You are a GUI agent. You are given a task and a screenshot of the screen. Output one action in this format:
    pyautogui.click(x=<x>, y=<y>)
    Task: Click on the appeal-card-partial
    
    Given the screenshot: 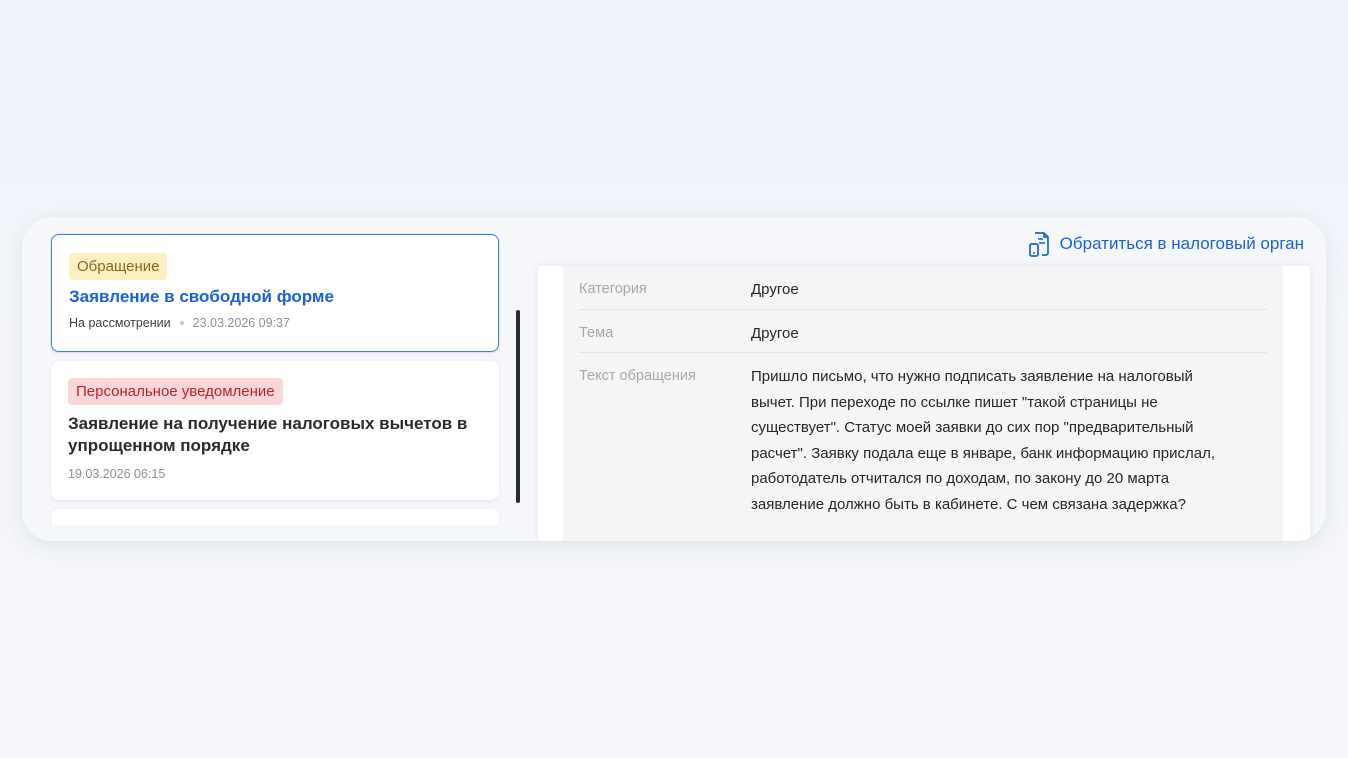 What is the action you would take?
    pyautogui.click(x=275, y=517)
    